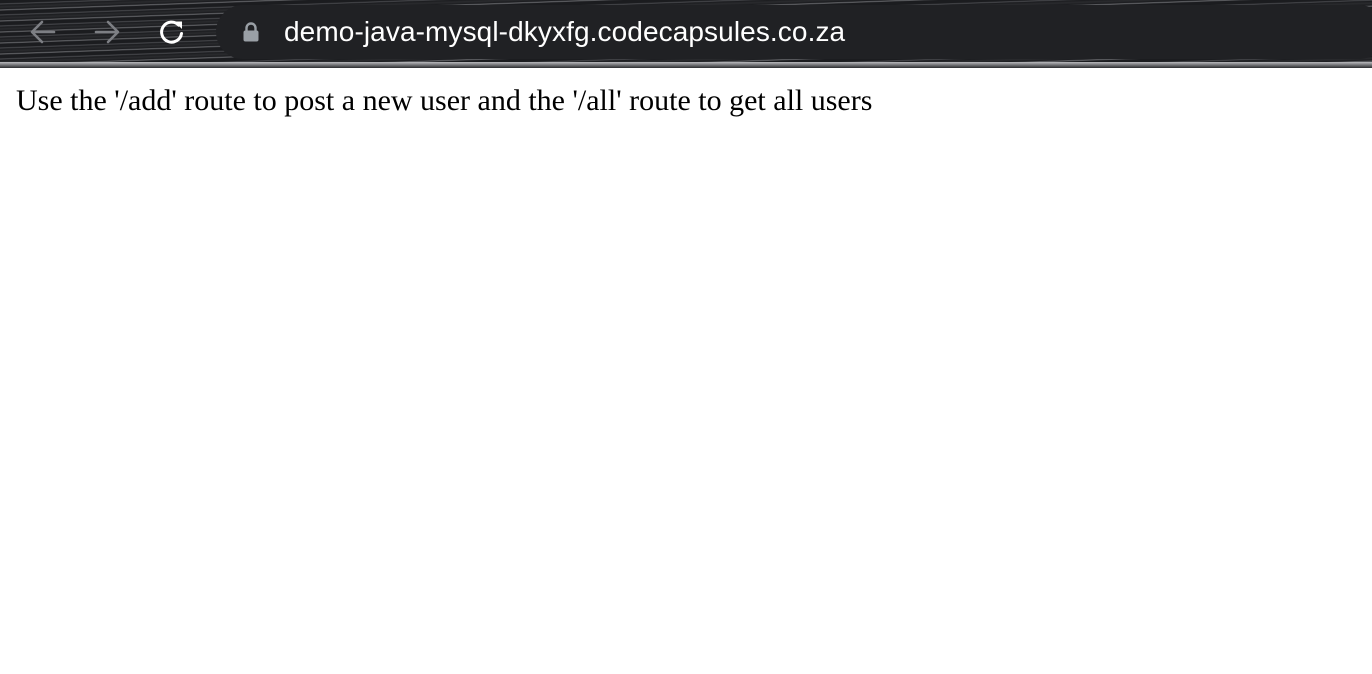  What do you see at coordinates (251, 32) in the screenshot?
I see `lock-icon` at bounding box center [251, 32].